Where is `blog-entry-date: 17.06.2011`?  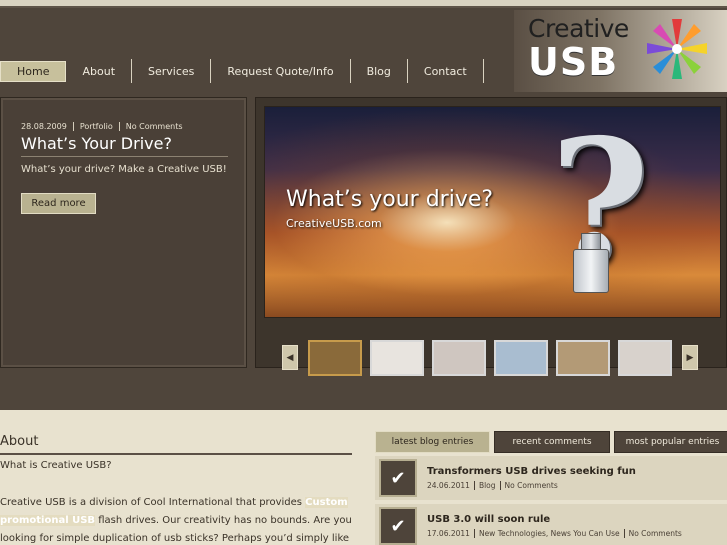 blog-entry-date: 17.06.2011 is located at coordinates (451, 533).